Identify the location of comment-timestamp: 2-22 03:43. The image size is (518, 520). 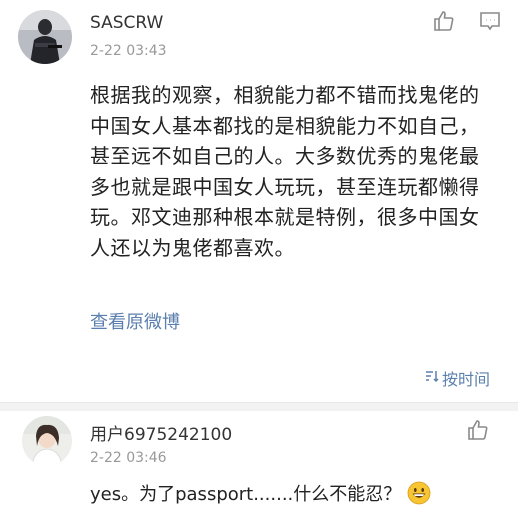
(128, 51).